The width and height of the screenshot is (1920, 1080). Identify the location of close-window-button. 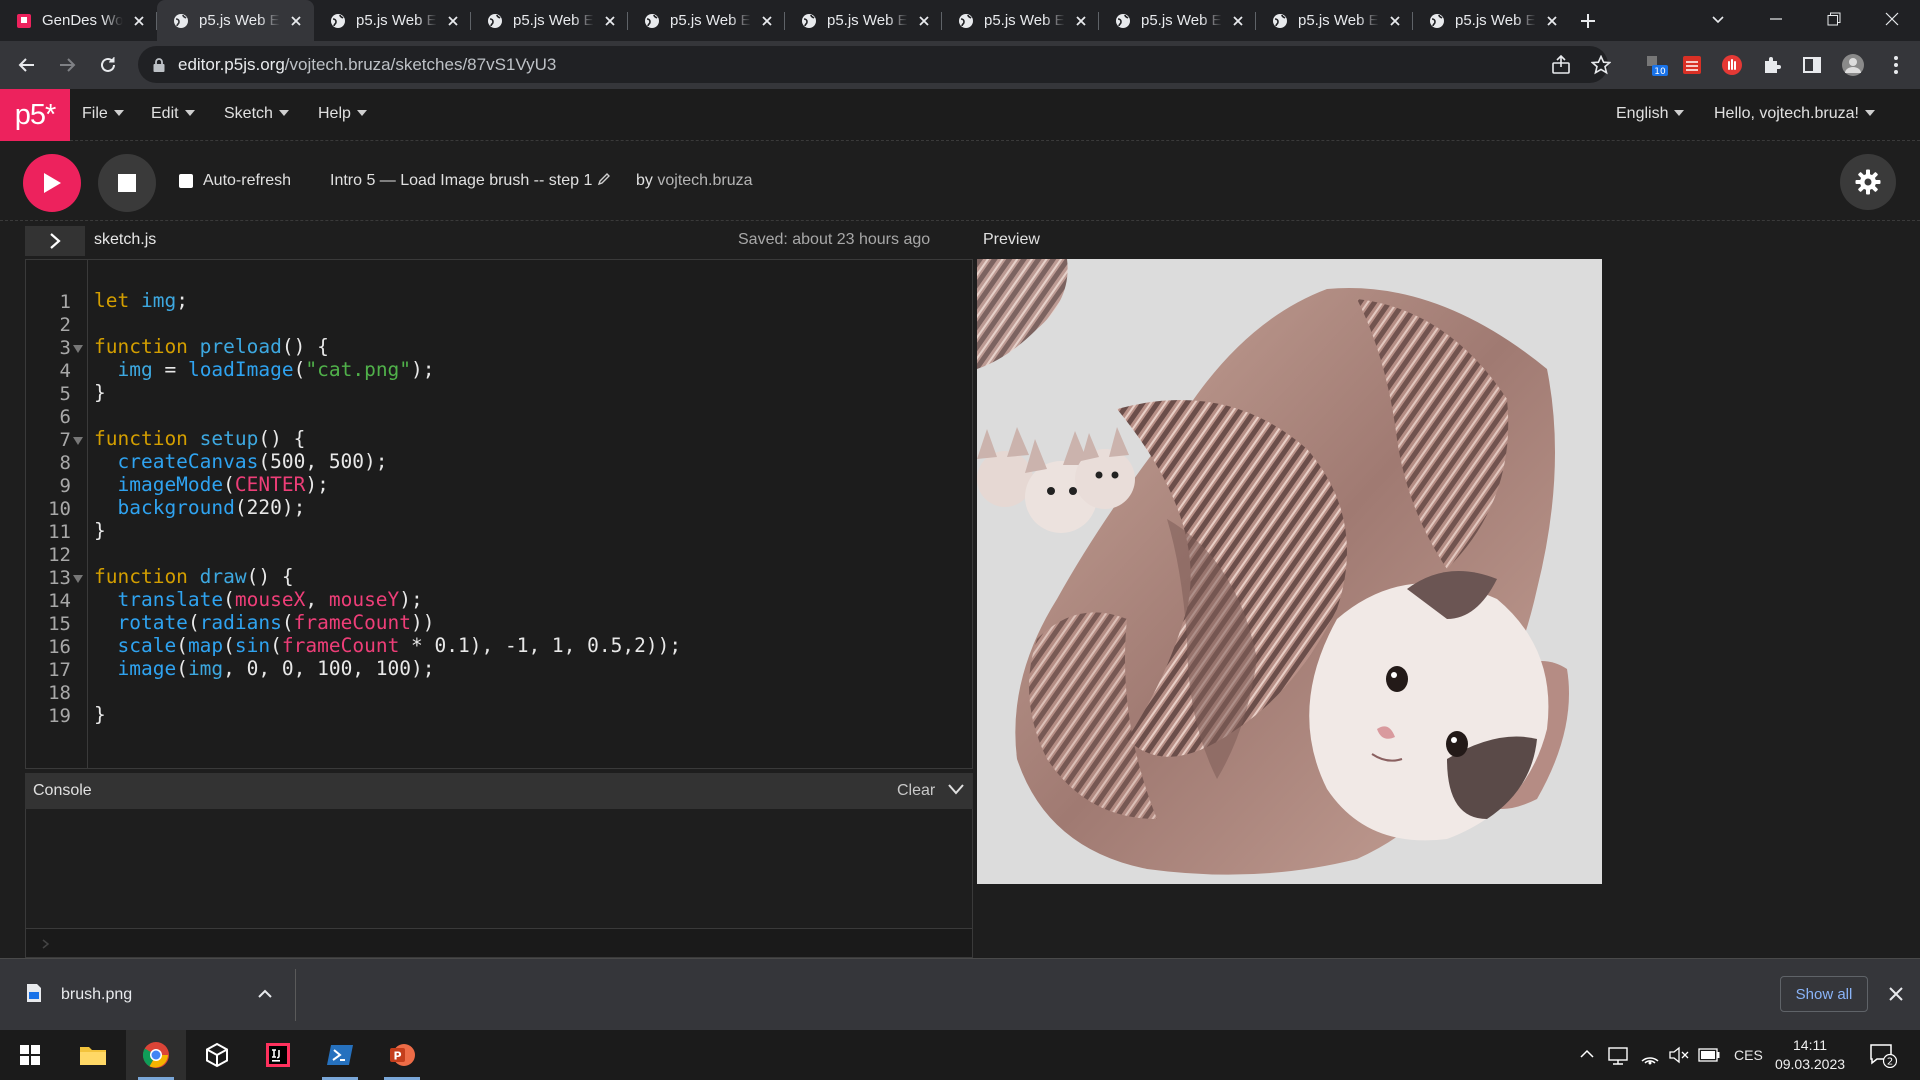
(1892, 19).